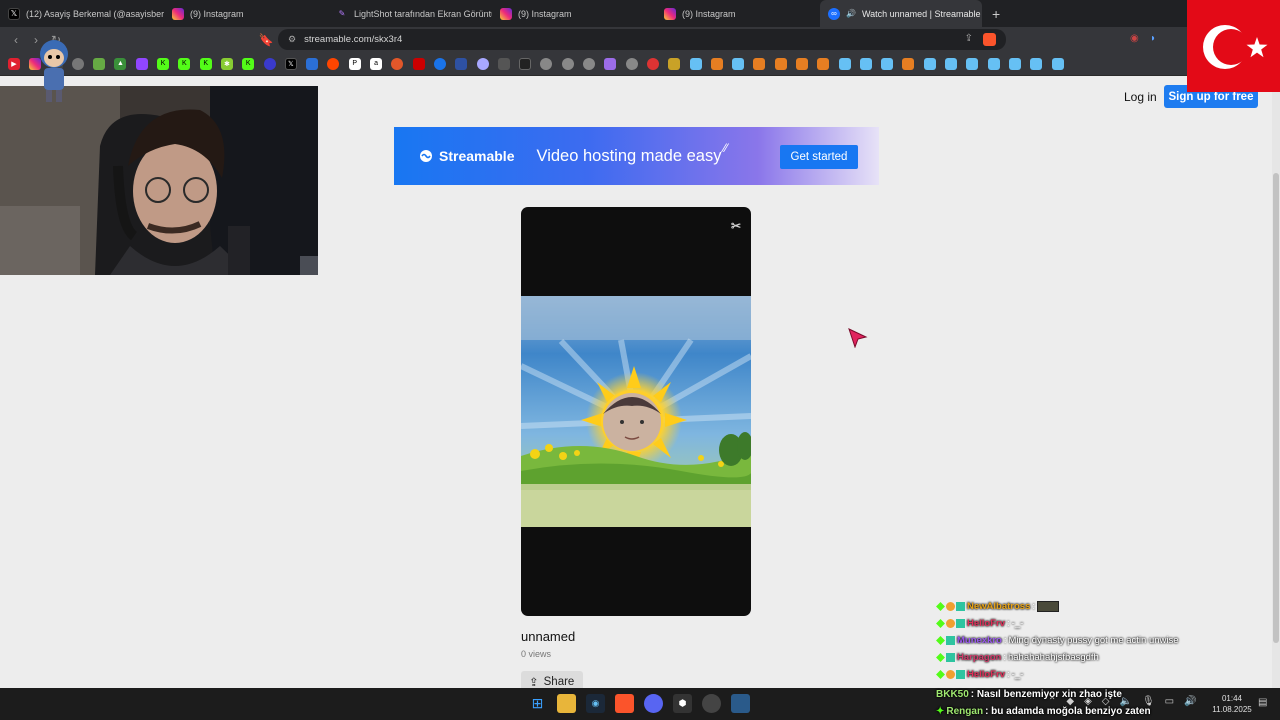 This screenshot has width=1280, height=720. I want to click on instagram-icon, so click(506, 13).